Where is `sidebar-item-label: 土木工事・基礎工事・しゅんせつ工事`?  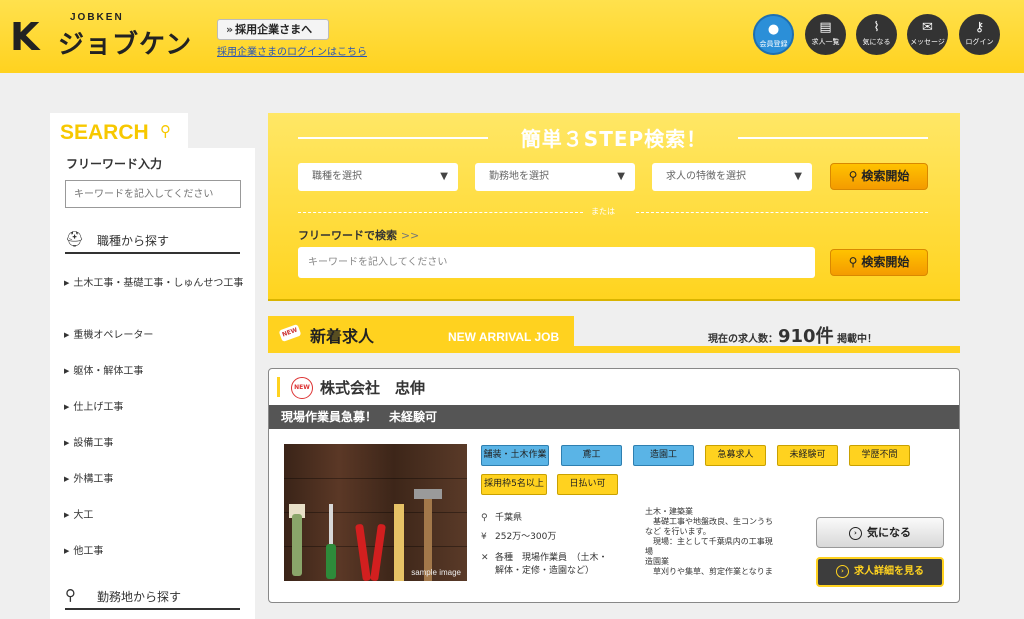
sidebar-item-label: 土木工事・基礎工事・しゅんせつ工事 is located at coordinates (158, 283).